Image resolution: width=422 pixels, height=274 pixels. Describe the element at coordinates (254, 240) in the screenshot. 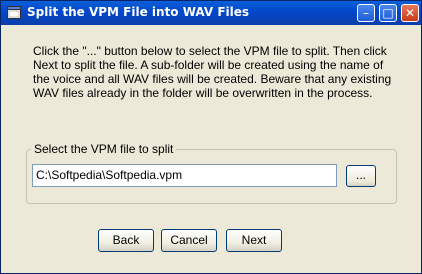

I see `next-button: Next` at that location.